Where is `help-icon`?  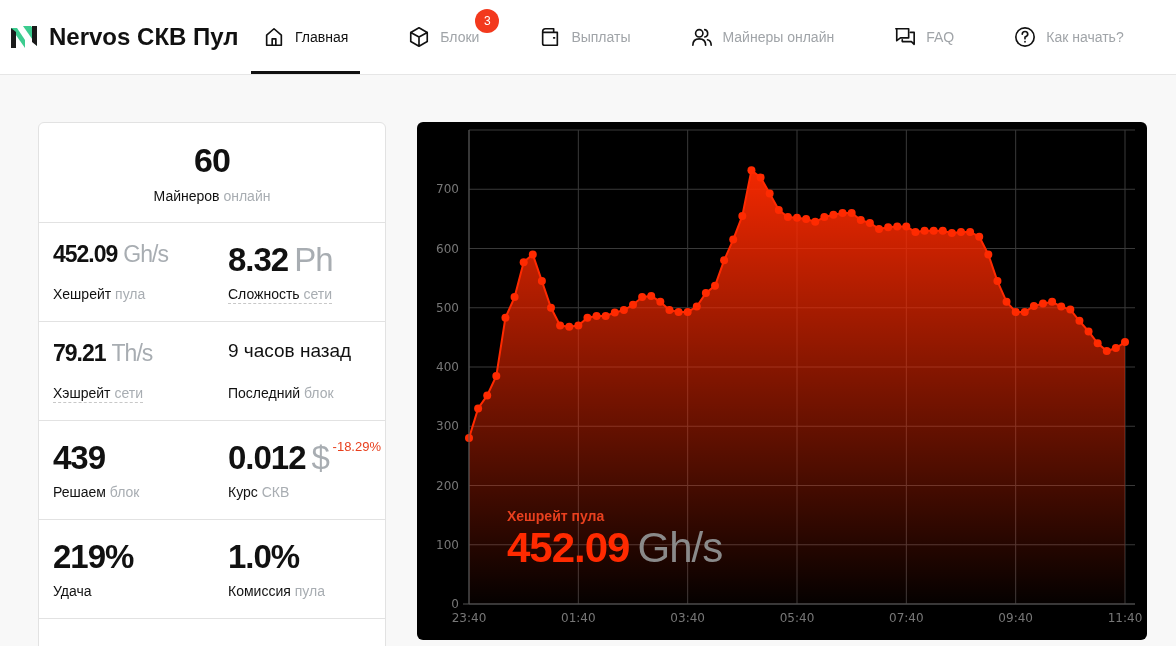
help-icon is located at coordinates (1025, 37).